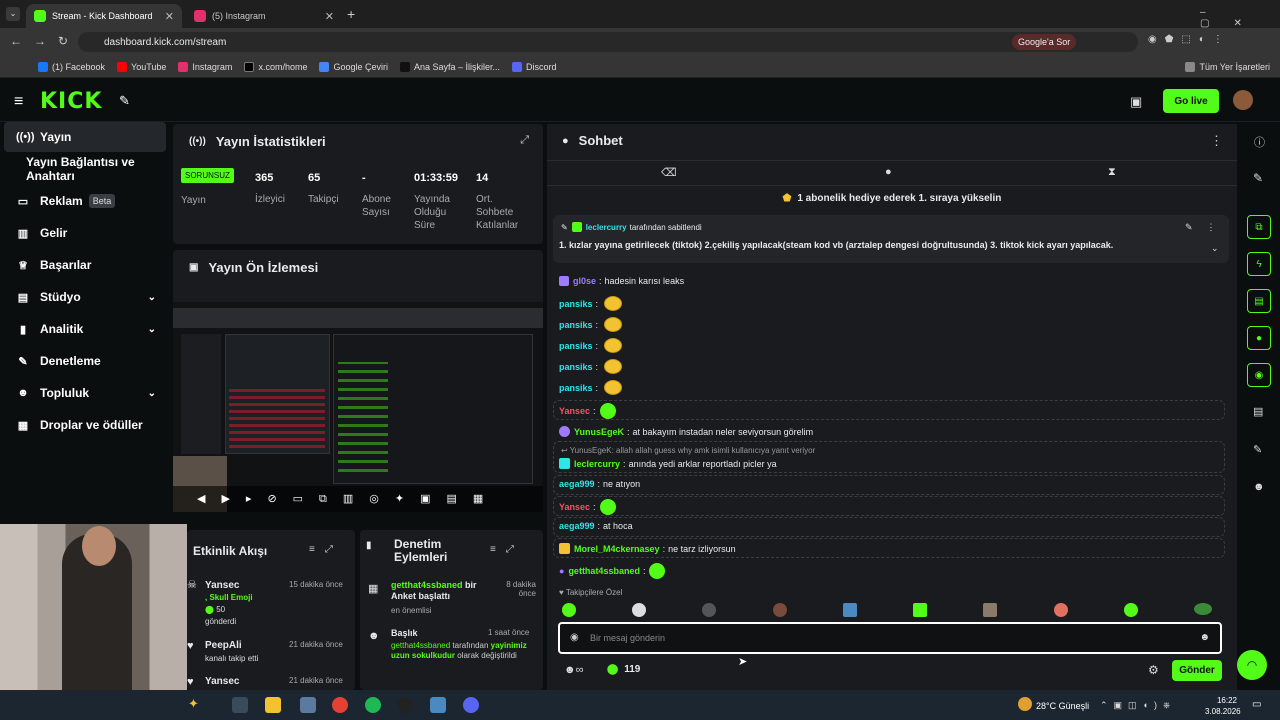 This screenshot has height=720, width=1280. What do you see at coordinates (573, 670) in the screenshot?
I see `users-icon: ☻∞` at bounding box center [573, 670].